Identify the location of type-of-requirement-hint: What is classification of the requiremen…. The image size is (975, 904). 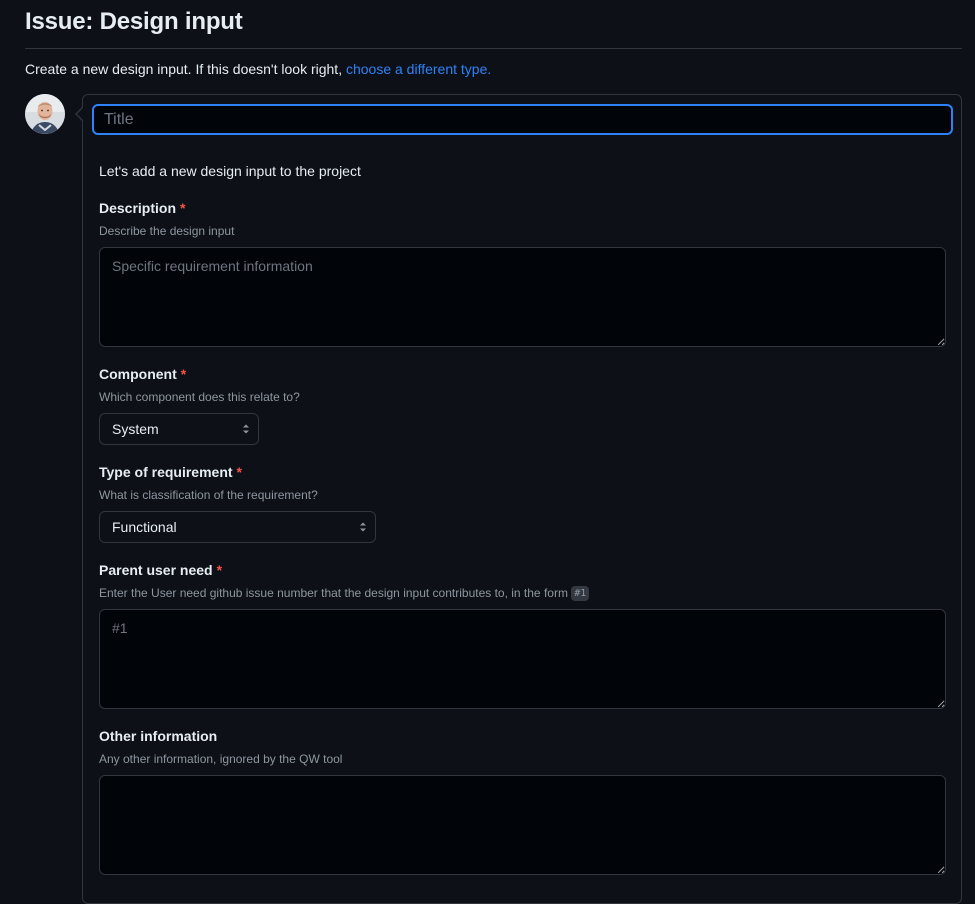
(208, 495).